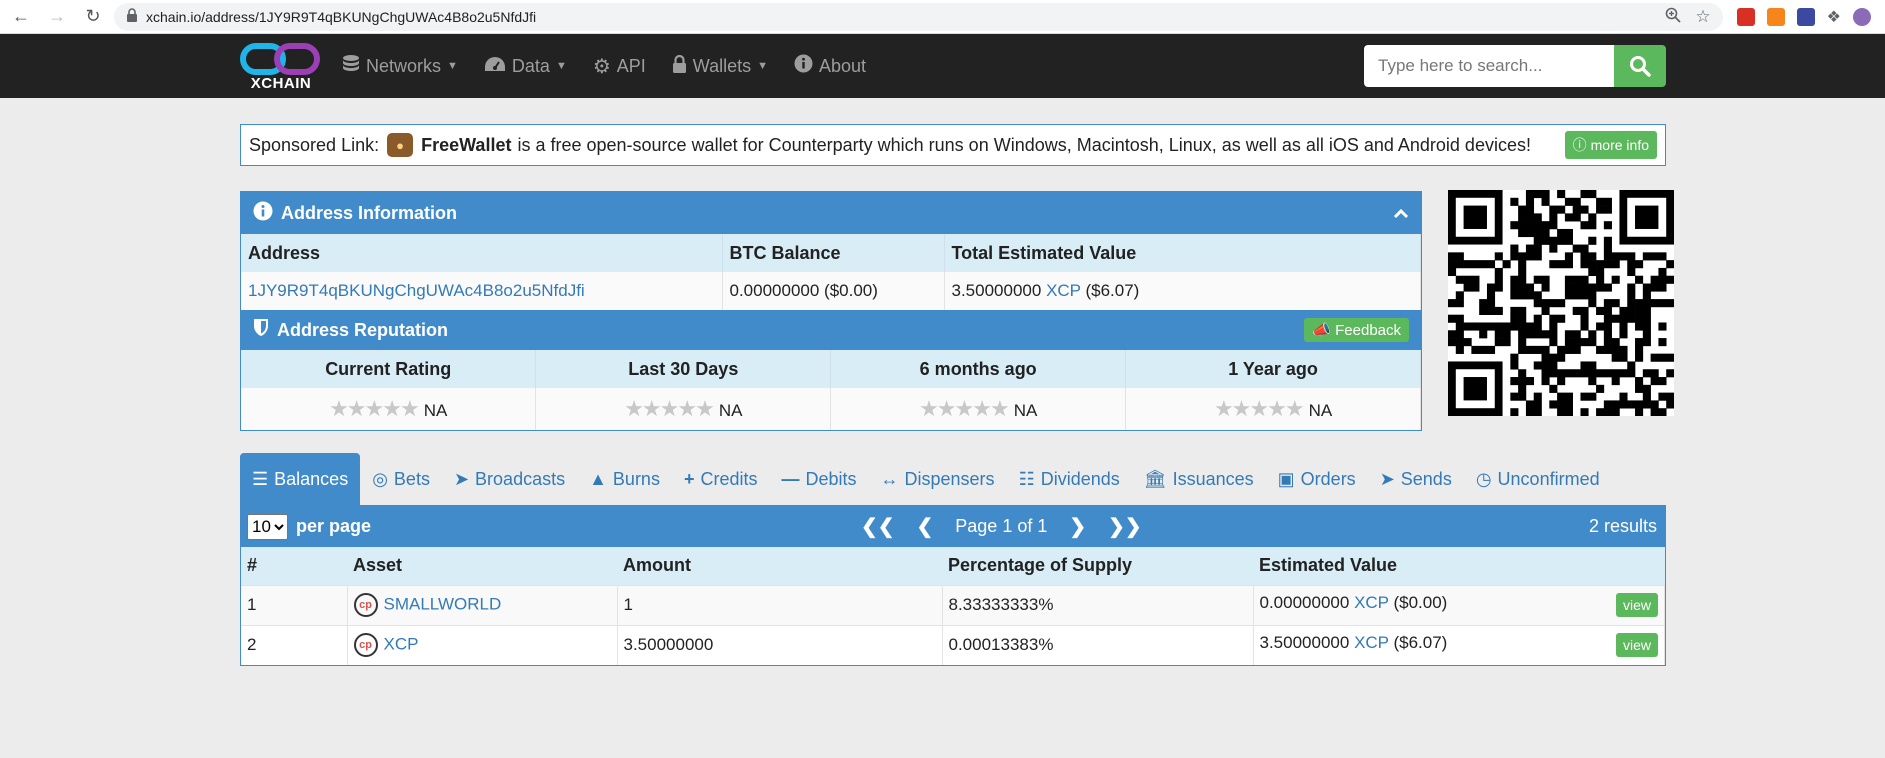  What do you see at coordinates (443, 603) in the screenshot?
I see `asset-link: SMALLWORLD` at bounding box center [443, 603].